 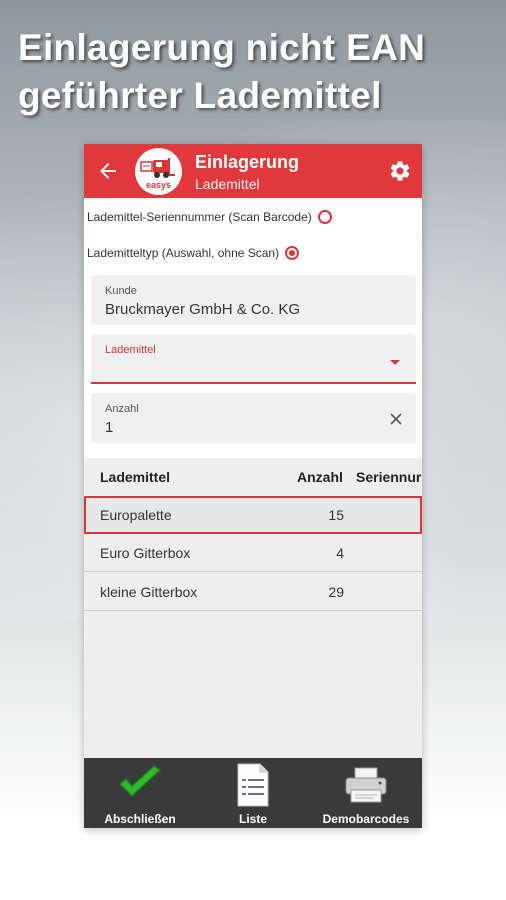 What do you see at coordinates (253, 785) in the screenshot?
I see `document-list-icon` at bounding box center [253, 785].